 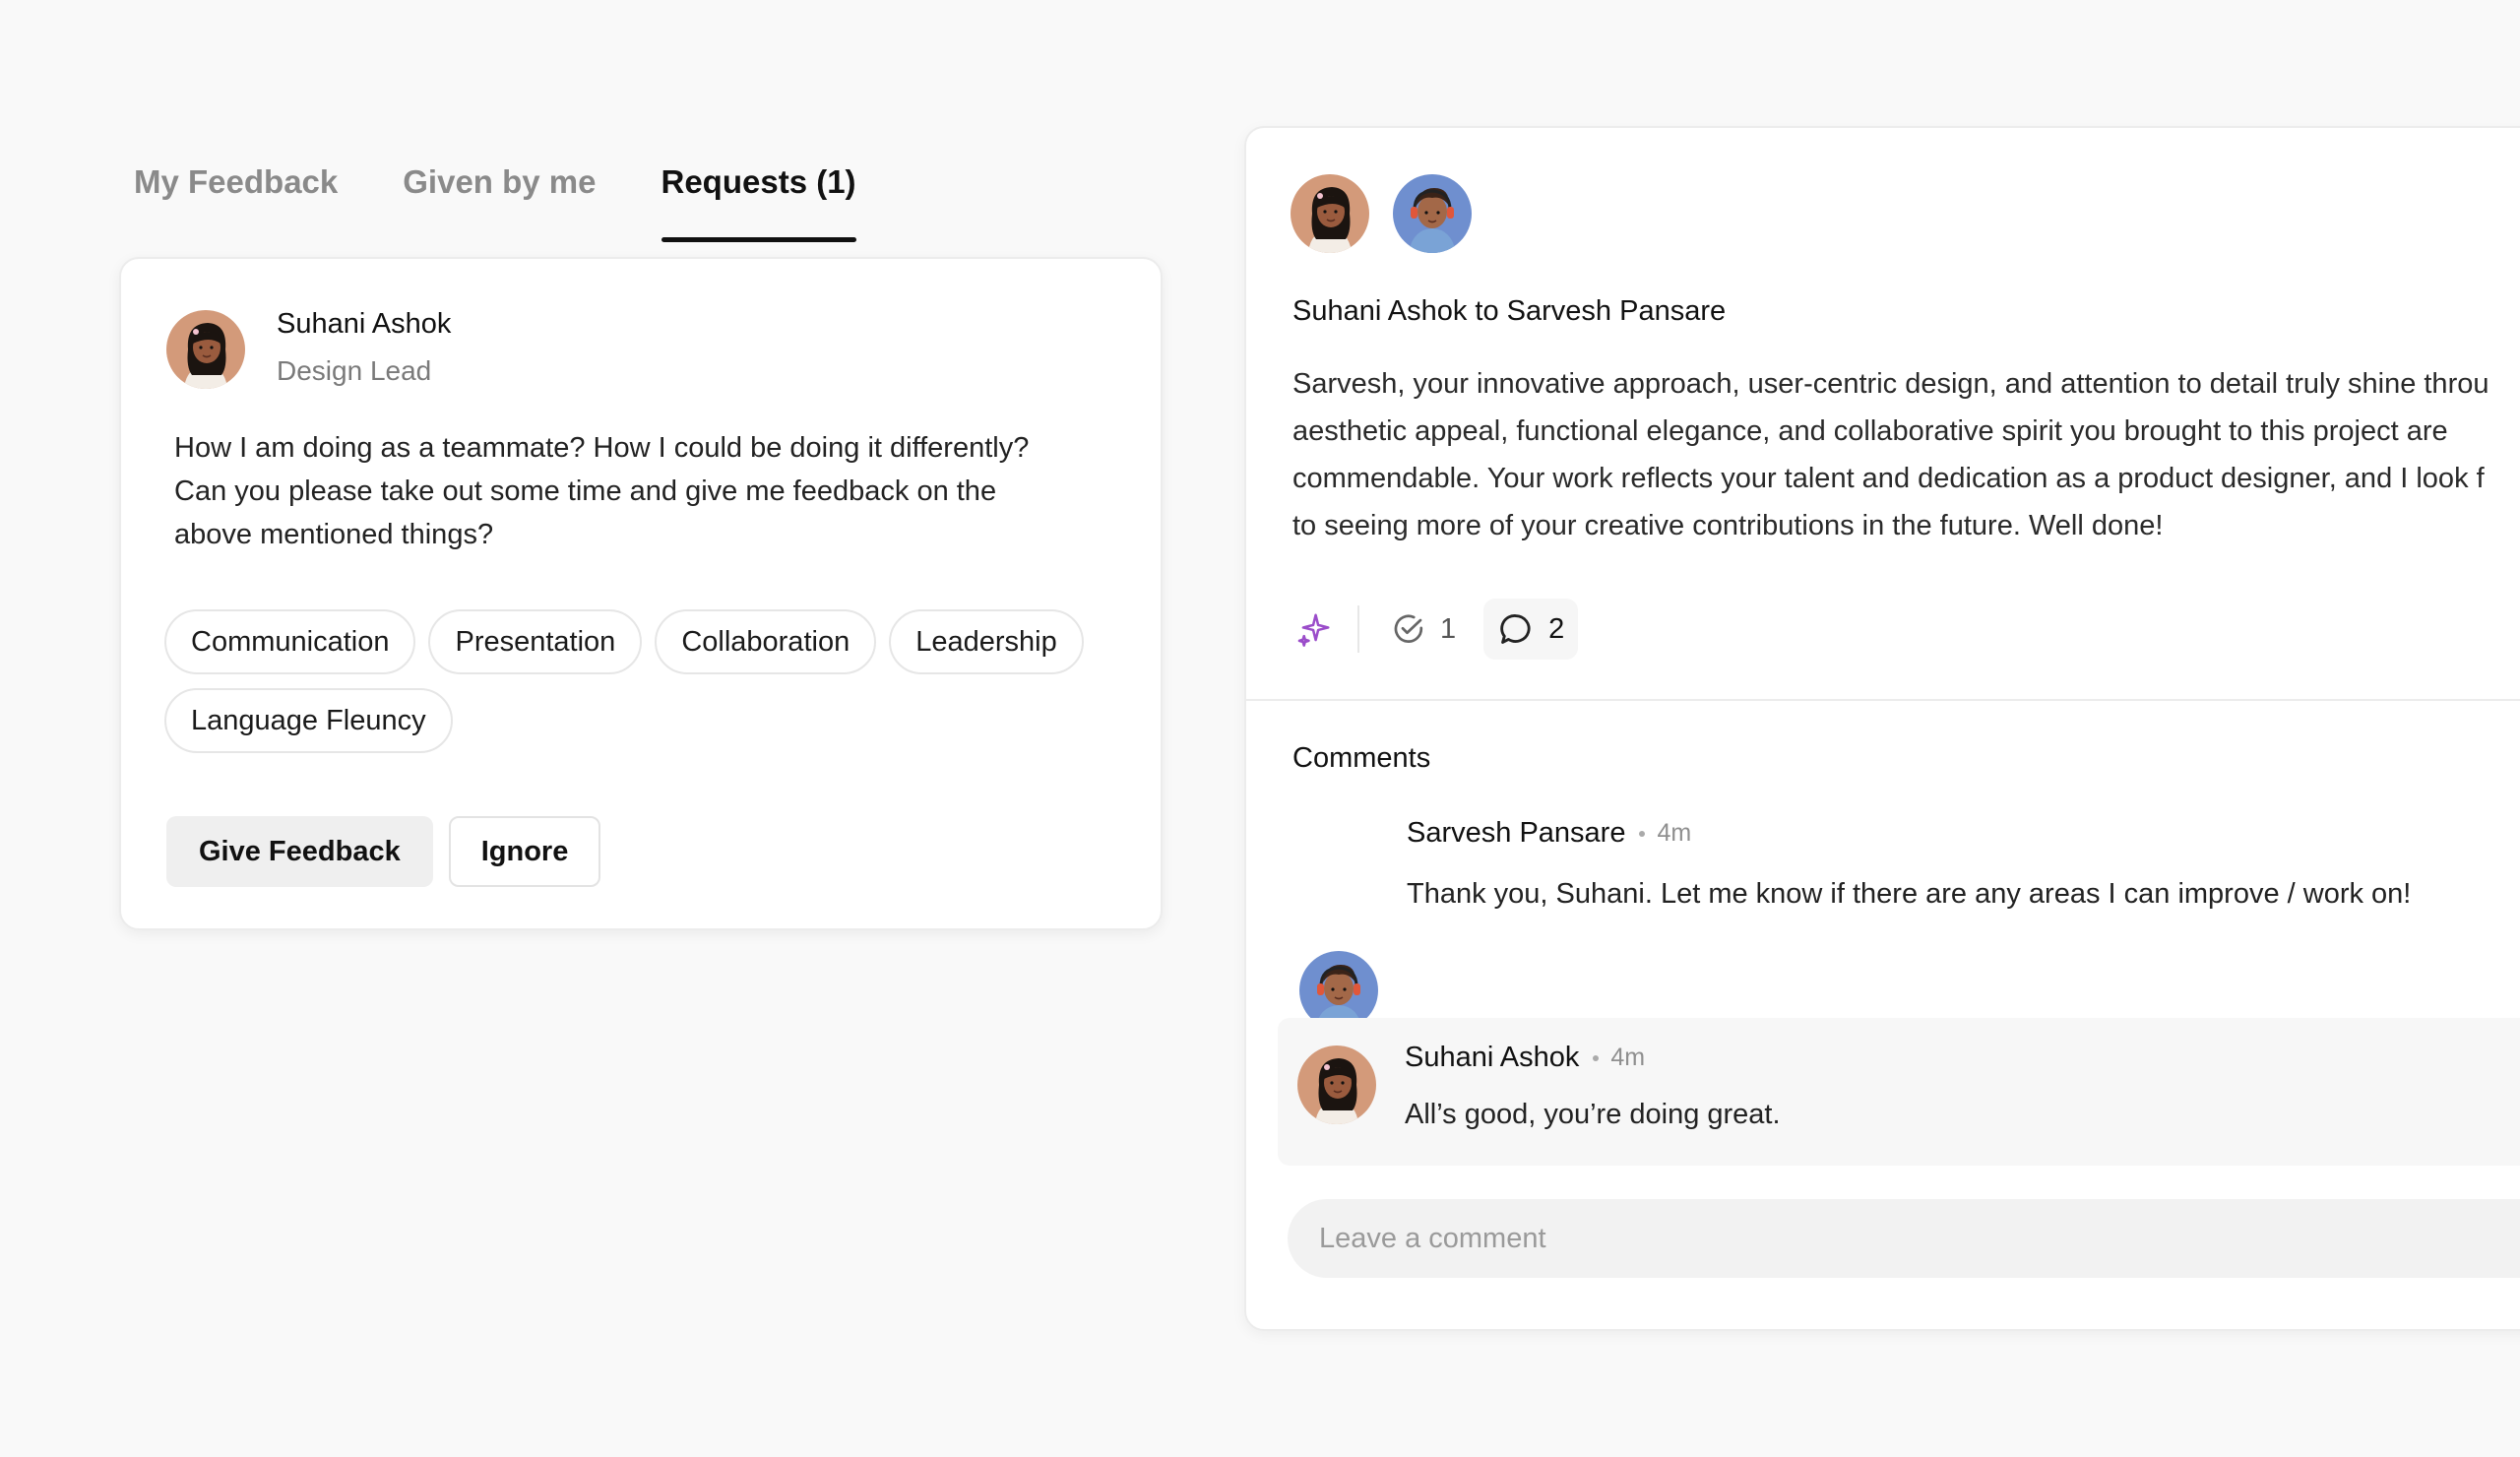 I want to click on tab-requests: Requests (1), so click(x=758, y=200).